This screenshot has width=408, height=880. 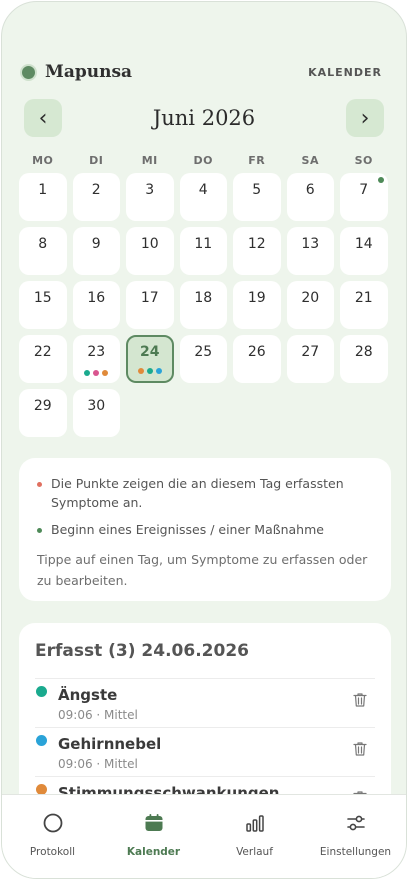 I want to click on calendar-day: 21, so click(x=364, y=305).